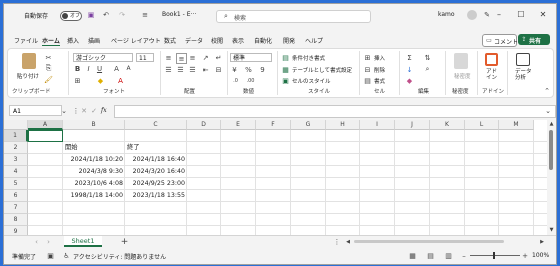 This screenshot has height=266, width=560. I want to click on tab-draw: 描画, so click(94, 40).